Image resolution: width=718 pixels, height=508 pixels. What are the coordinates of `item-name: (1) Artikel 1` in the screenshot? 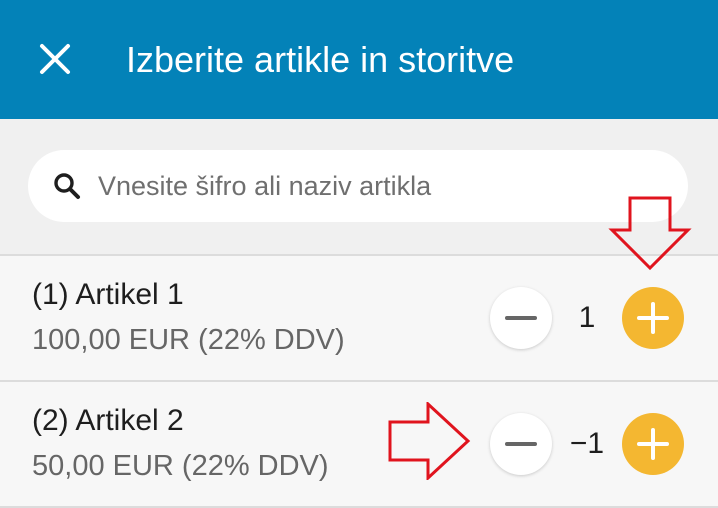 It's located at (108, 294).